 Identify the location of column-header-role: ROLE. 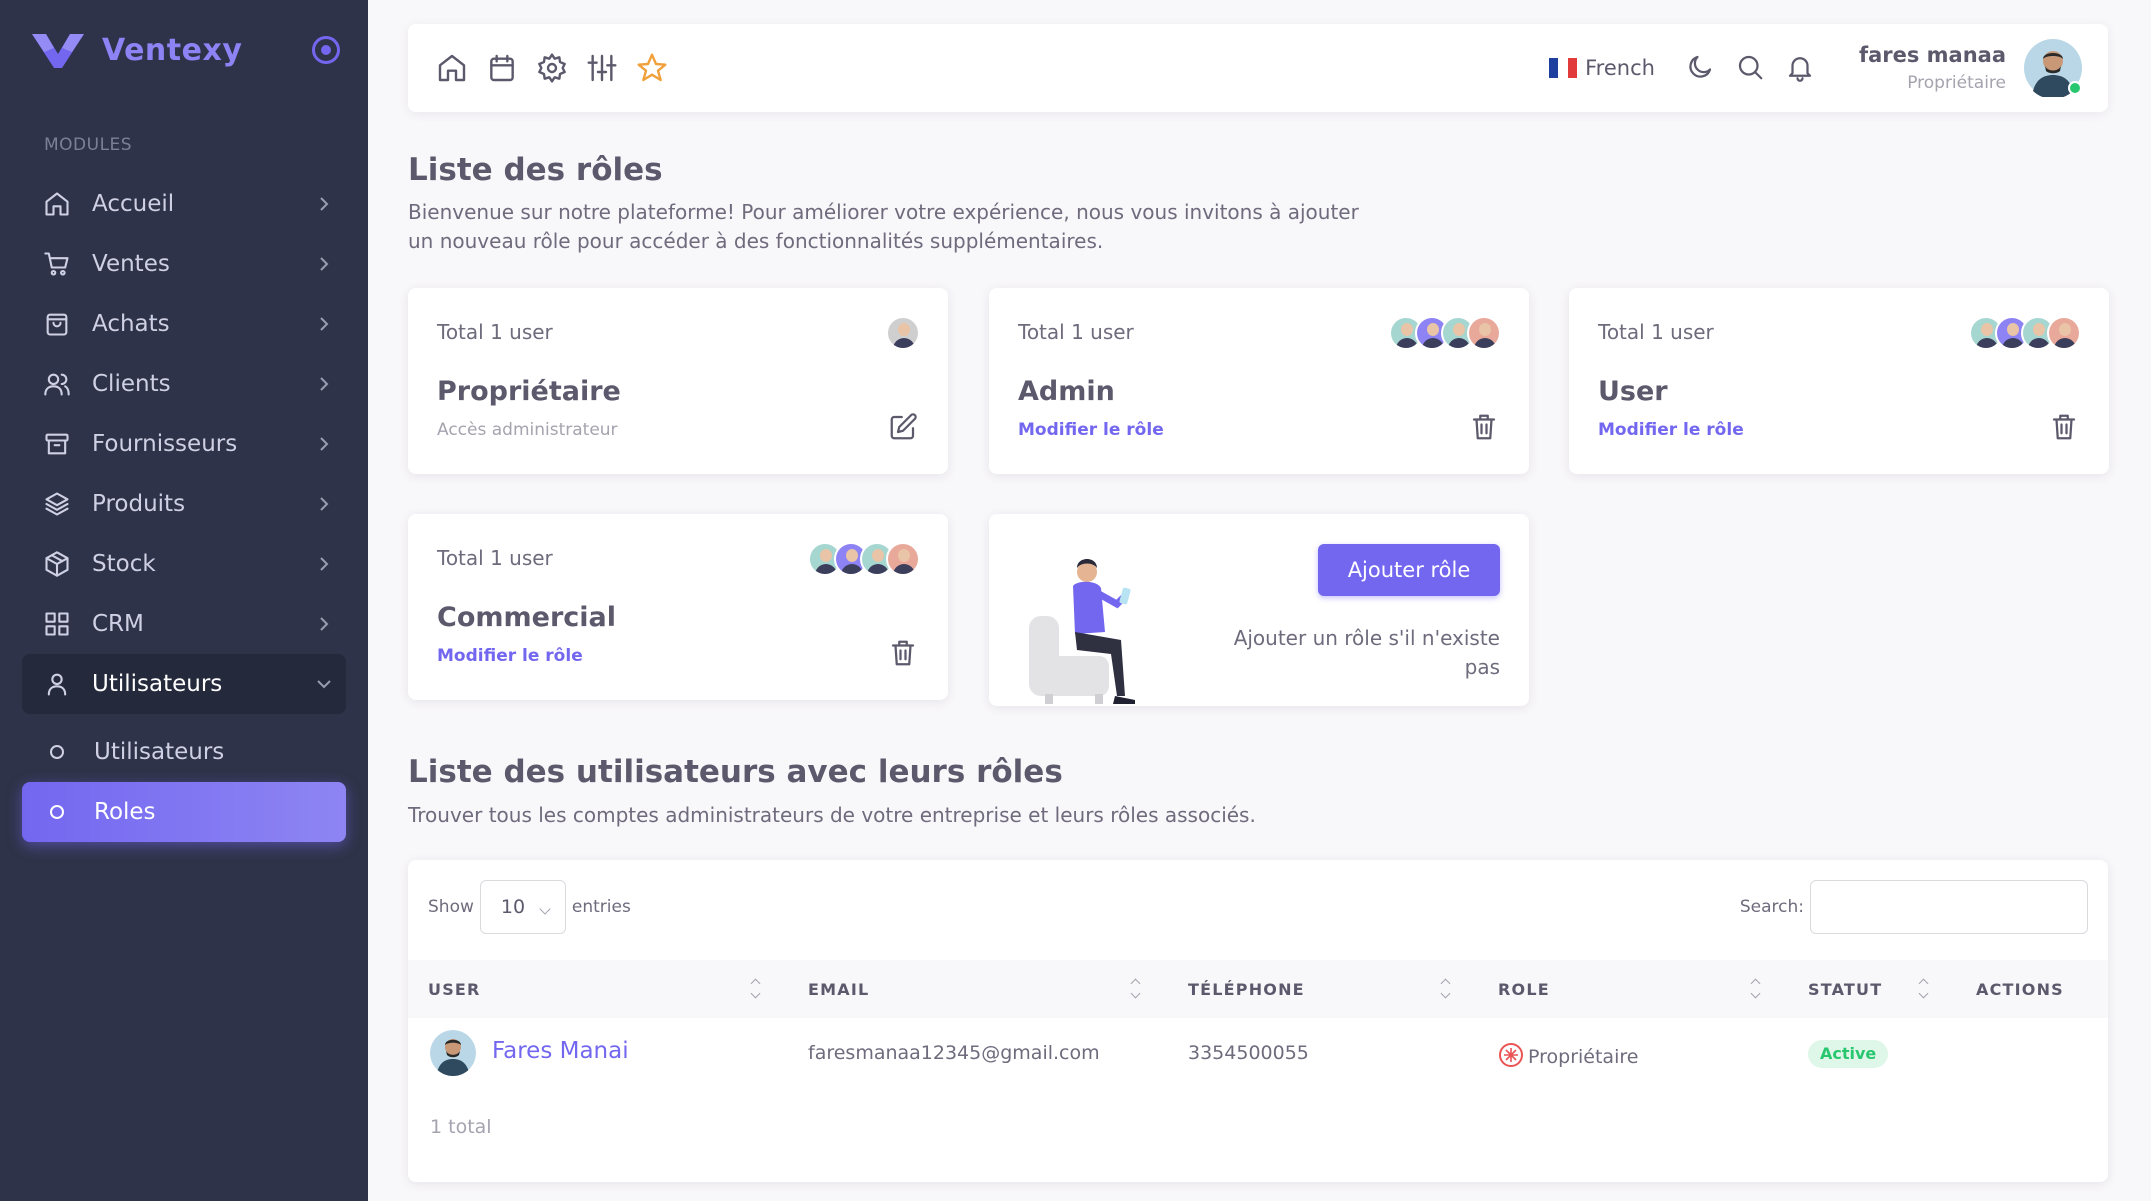
(1524, 989).